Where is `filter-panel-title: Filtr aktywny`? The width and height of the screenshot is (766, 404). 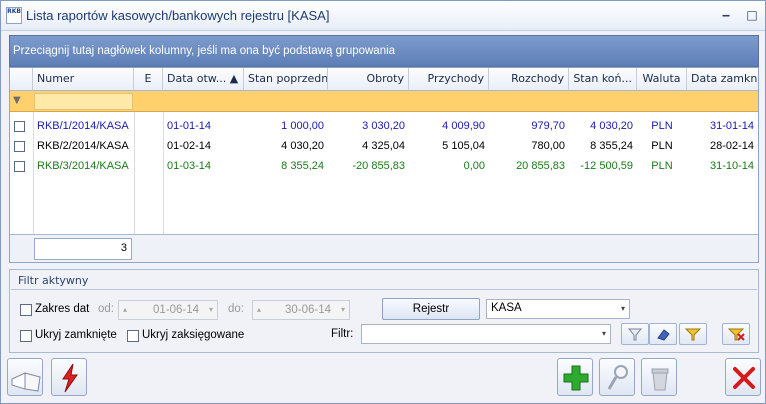 filter-panel-title: Filtr aktywny is located at coordinates (53, 280).